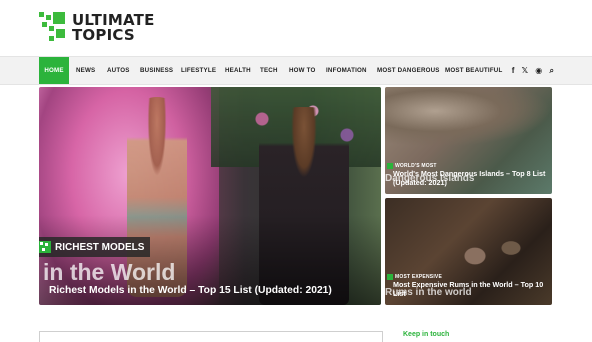 This screenshot has width=592, height=342. Describe the element at coordinates (530, 70) in the screenshot. I see `nav-social-icons: f 𝕏 ◉ ⌕` at that location.